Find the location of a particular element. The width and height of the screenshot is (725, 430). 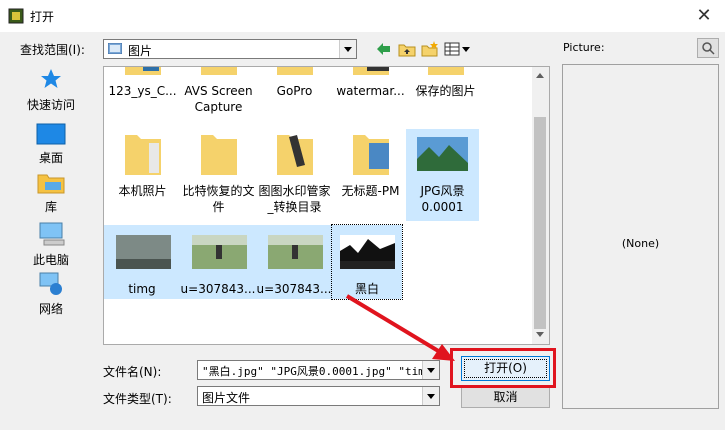

file-tile: AVS Screen Capture is located at coordinates (218, 94).